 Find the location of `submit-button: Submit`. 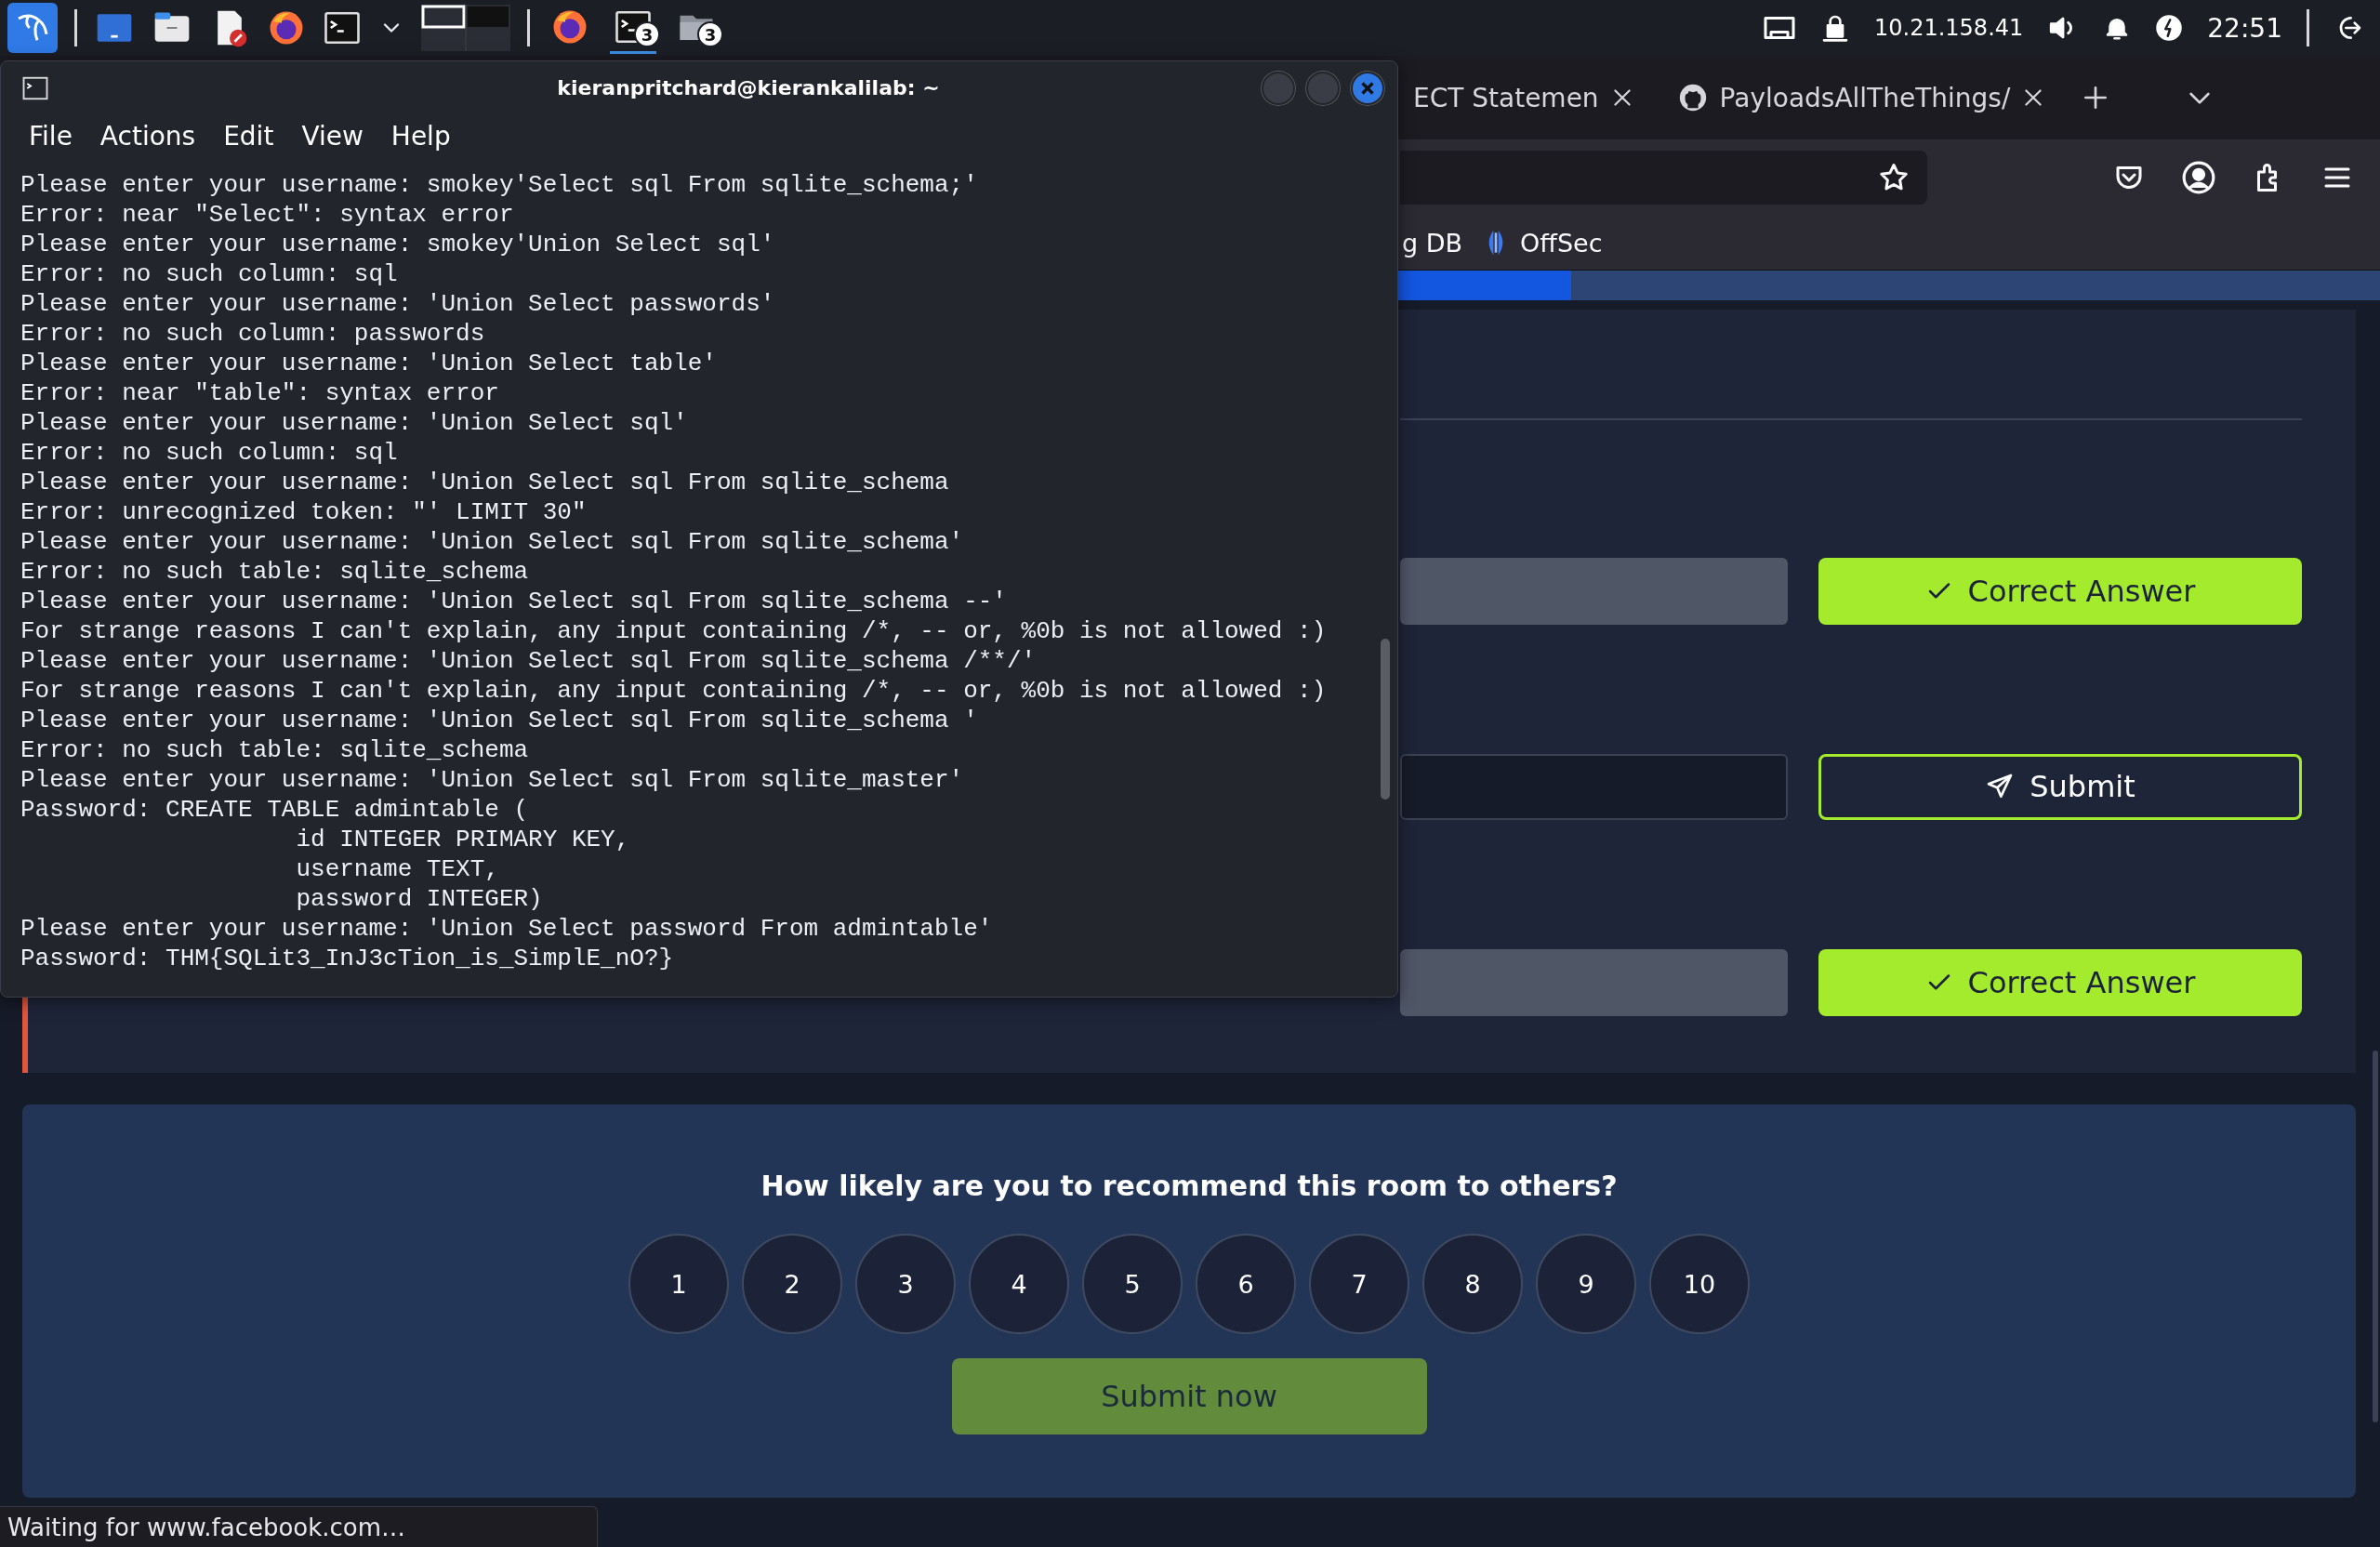

submit-button: Submit is located at coordinates (2060, 787).